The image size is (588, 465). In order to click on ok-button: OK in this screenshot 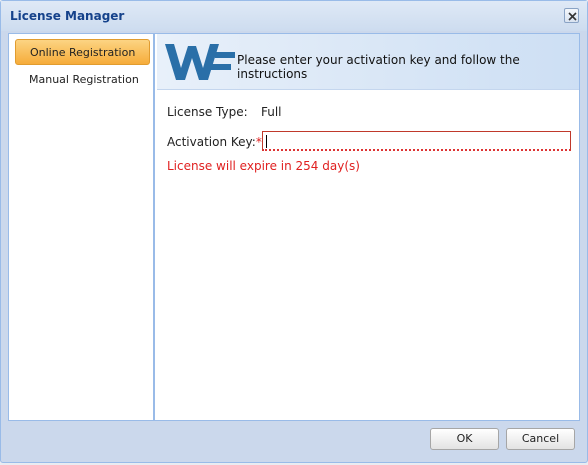, I will do `click(464, 439)`.